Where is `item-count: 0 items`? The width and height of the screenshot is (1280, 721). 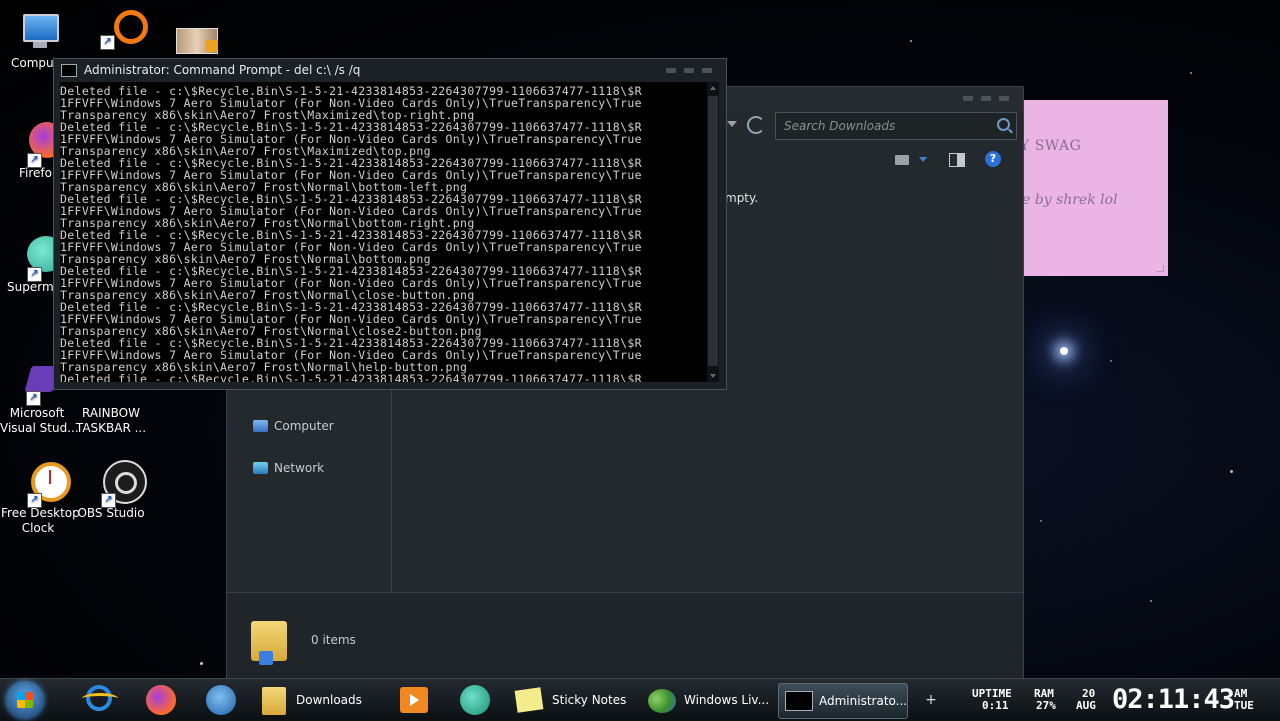
item-count: 0 items is located at coordinates (333, 640).